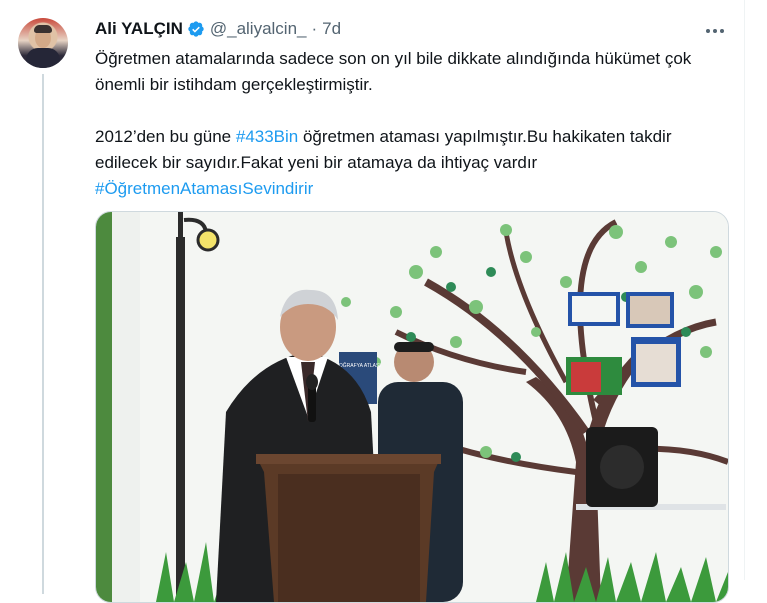  Describe the element at coordinates (331, 29) in the screenshot. I see `tweet-timestamp: 7d` at that location.